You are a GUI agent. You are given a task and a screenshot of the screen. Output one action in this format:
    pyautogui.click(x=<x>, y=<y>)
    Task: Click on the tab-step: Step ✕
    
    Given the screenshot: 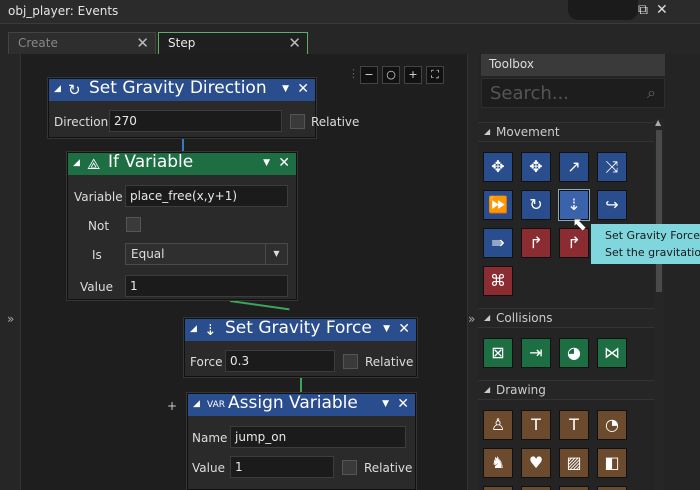 What is the action you would take?
    pyautogui.click(x=233, y=43)
    